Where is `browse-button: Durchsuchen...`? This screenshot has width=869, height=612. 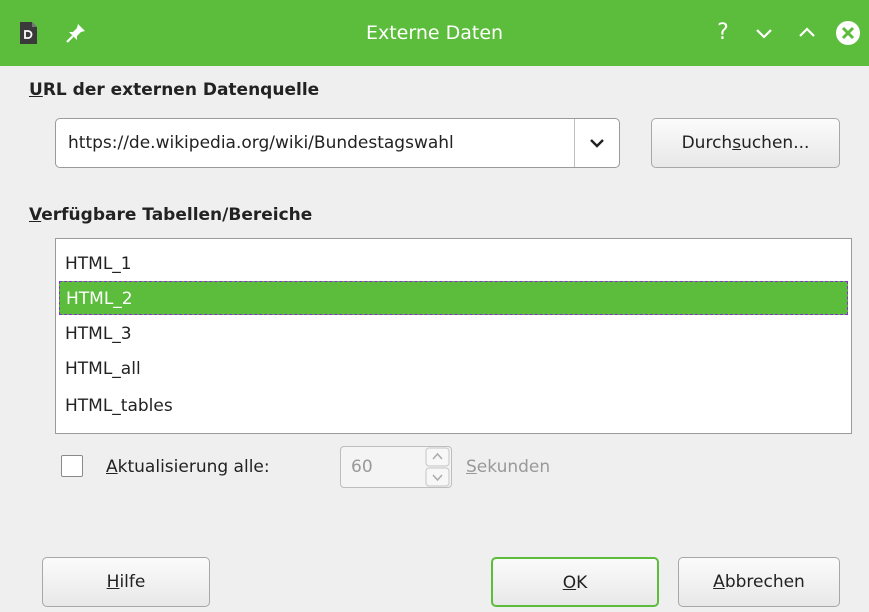
browse-button: Durchsuchen... is located at coordinates (745, 143).